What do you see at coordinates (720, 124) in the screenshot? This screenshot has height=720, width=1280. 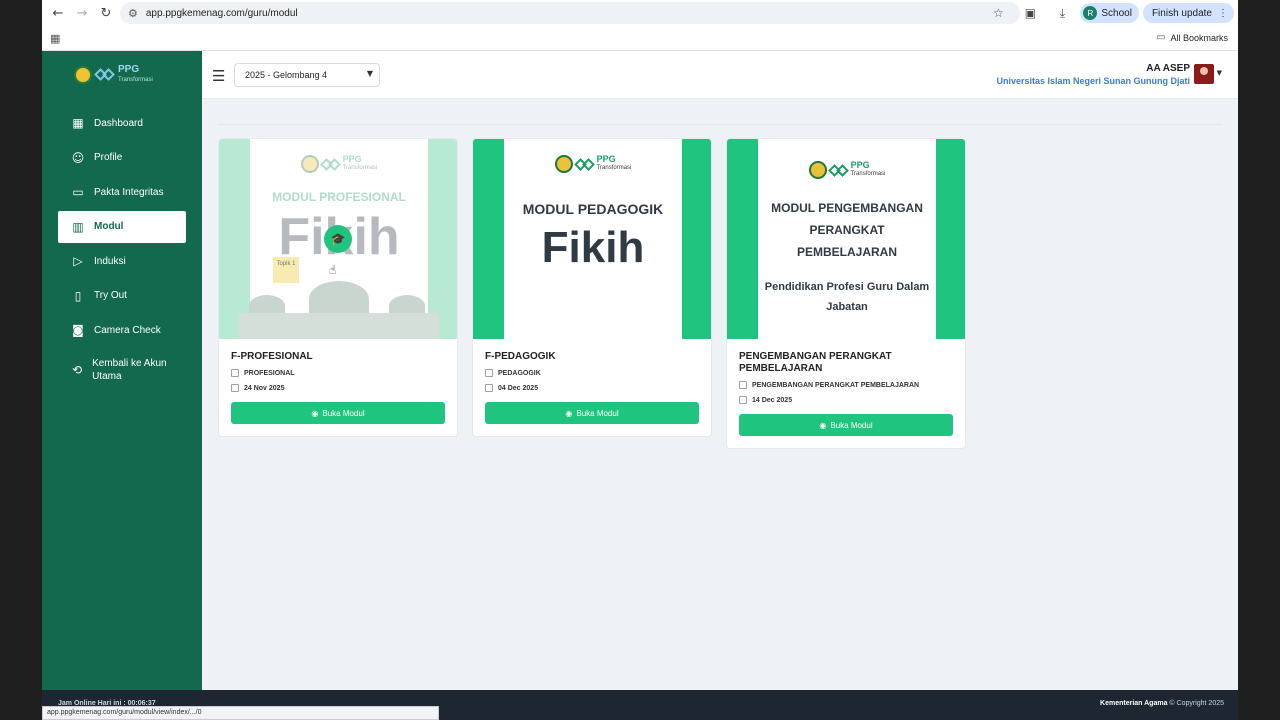 I see `content-divider` at bounding box center [720, 124].